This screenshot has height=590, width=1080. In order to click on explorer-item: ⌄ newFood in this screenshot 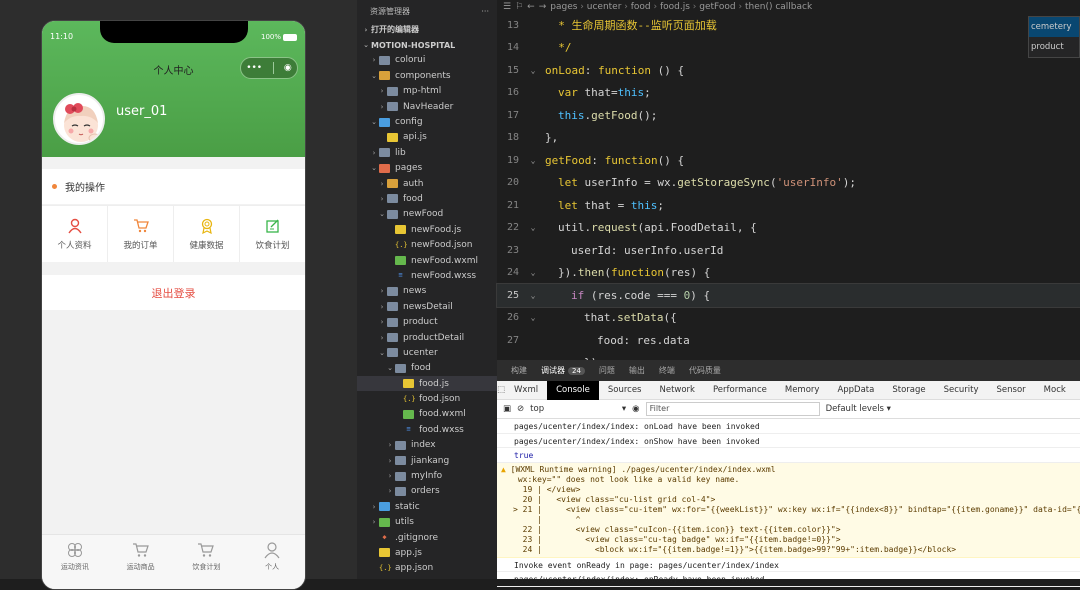, I will do `click(427, 214)`.